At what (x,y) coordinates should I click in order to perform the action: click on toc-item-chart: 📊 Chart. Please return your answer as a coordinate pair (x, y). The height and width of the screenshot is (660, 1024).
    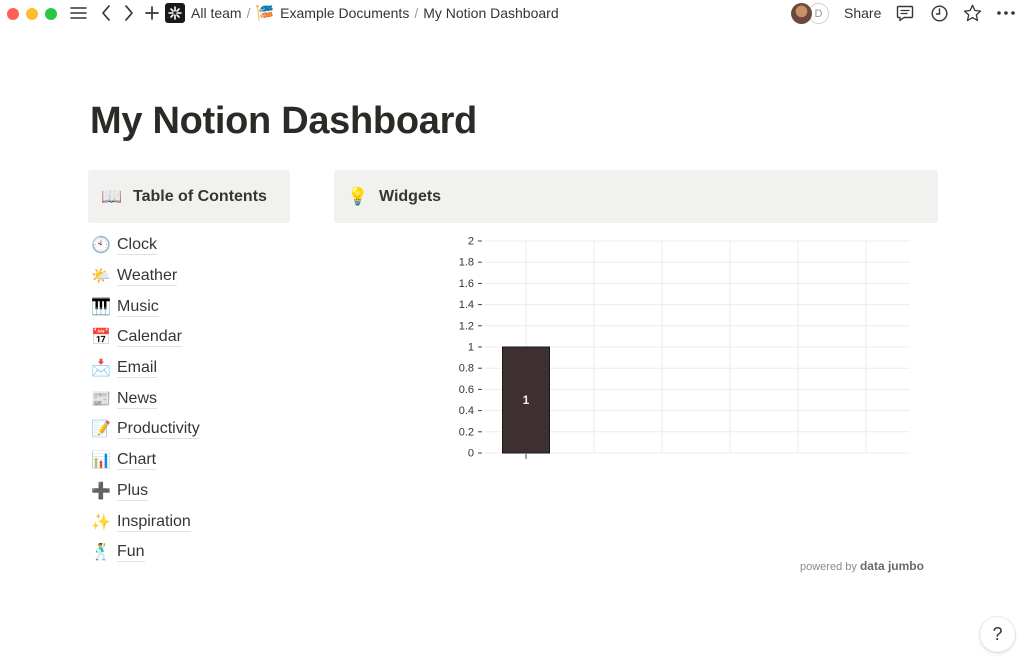
    Looking at the image, I should click on (145, 460).